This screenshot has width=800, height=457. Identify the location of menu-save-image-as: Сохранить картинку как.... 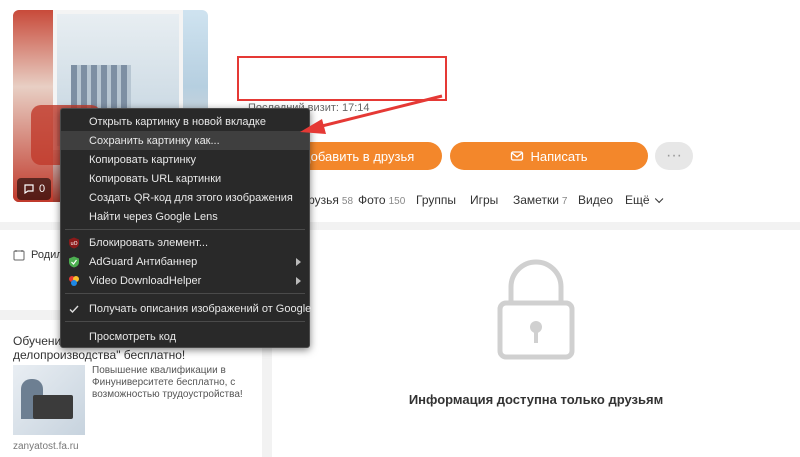
(185, 140).